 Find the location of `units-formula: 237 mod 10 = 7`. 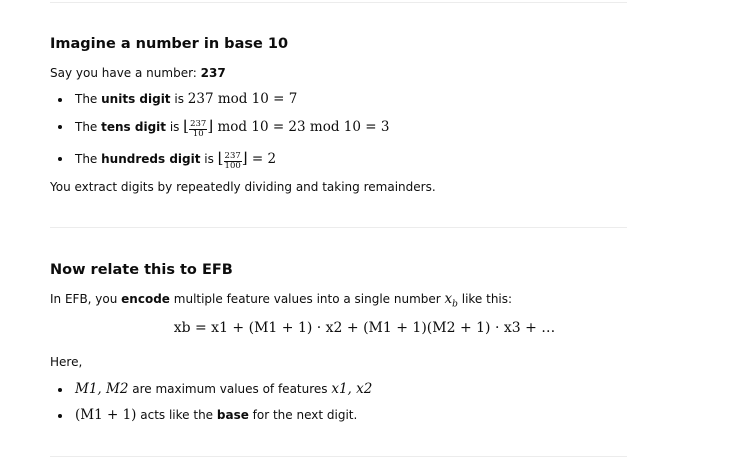

units-formula: 237 mod 10 = 7 is located at coordinates (242, 99).